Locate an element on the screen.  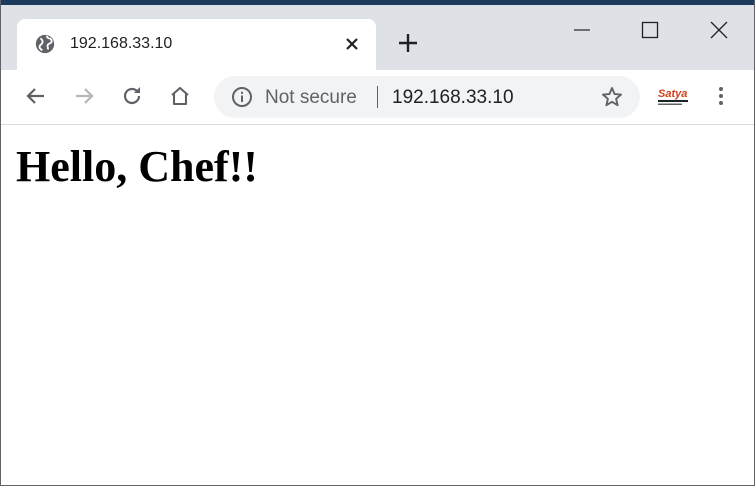
browser-toolbar: Not secure 192.168.33.10 Satya is located at coordinates (377, 97).